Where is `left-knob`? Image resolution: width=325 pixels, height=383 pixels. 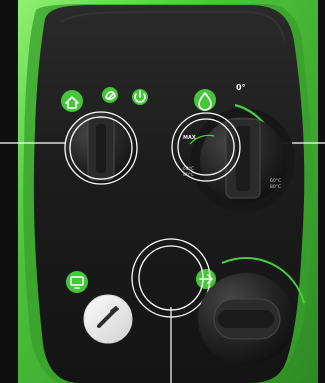
left-knob is located at coordinates (101, 148).